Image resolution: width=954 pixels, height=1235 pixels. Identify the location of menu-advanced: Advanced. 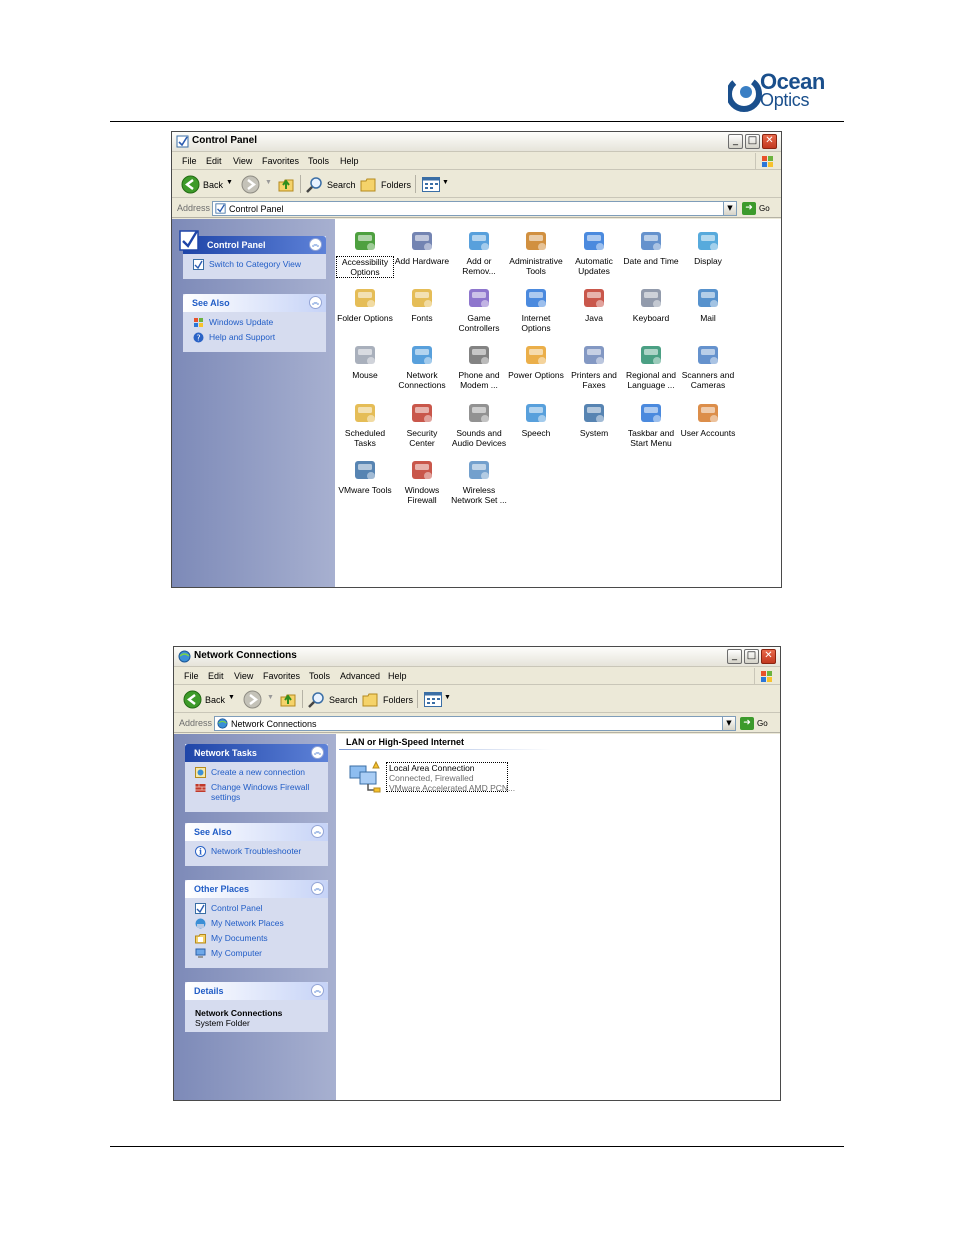
(360, 676).